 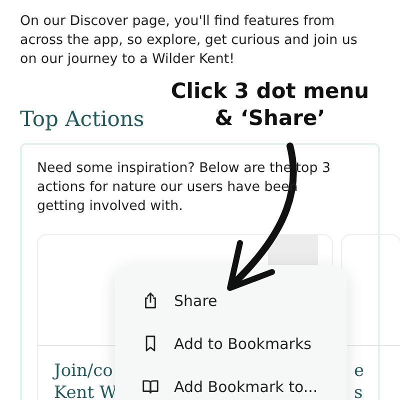 I want to click on action-title: e, so click(x=359, y=371).